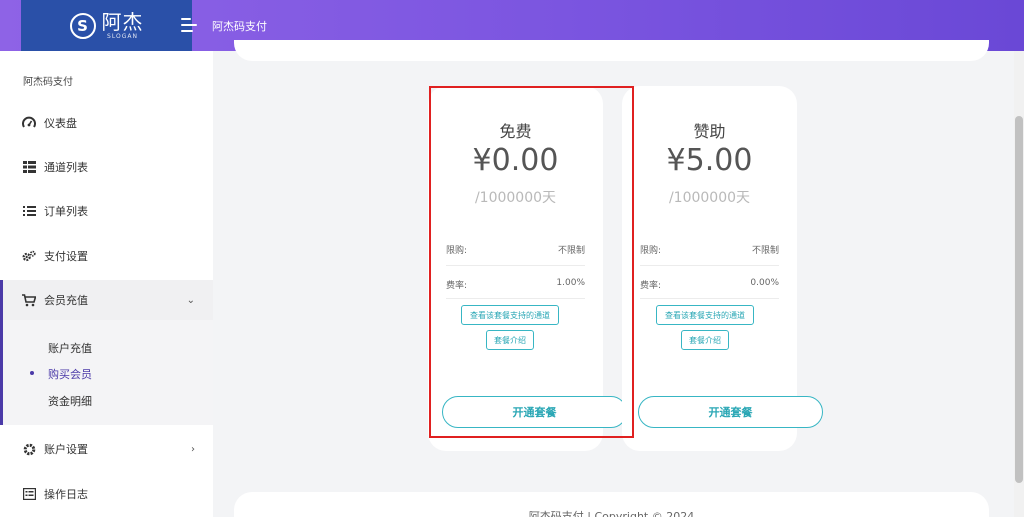 The image size is (1024, 517). What do you see at coordinates (66, 167) in the screenshot?
I see `sidebar-item-label: 通道列表` at bounding box center [66, 167].